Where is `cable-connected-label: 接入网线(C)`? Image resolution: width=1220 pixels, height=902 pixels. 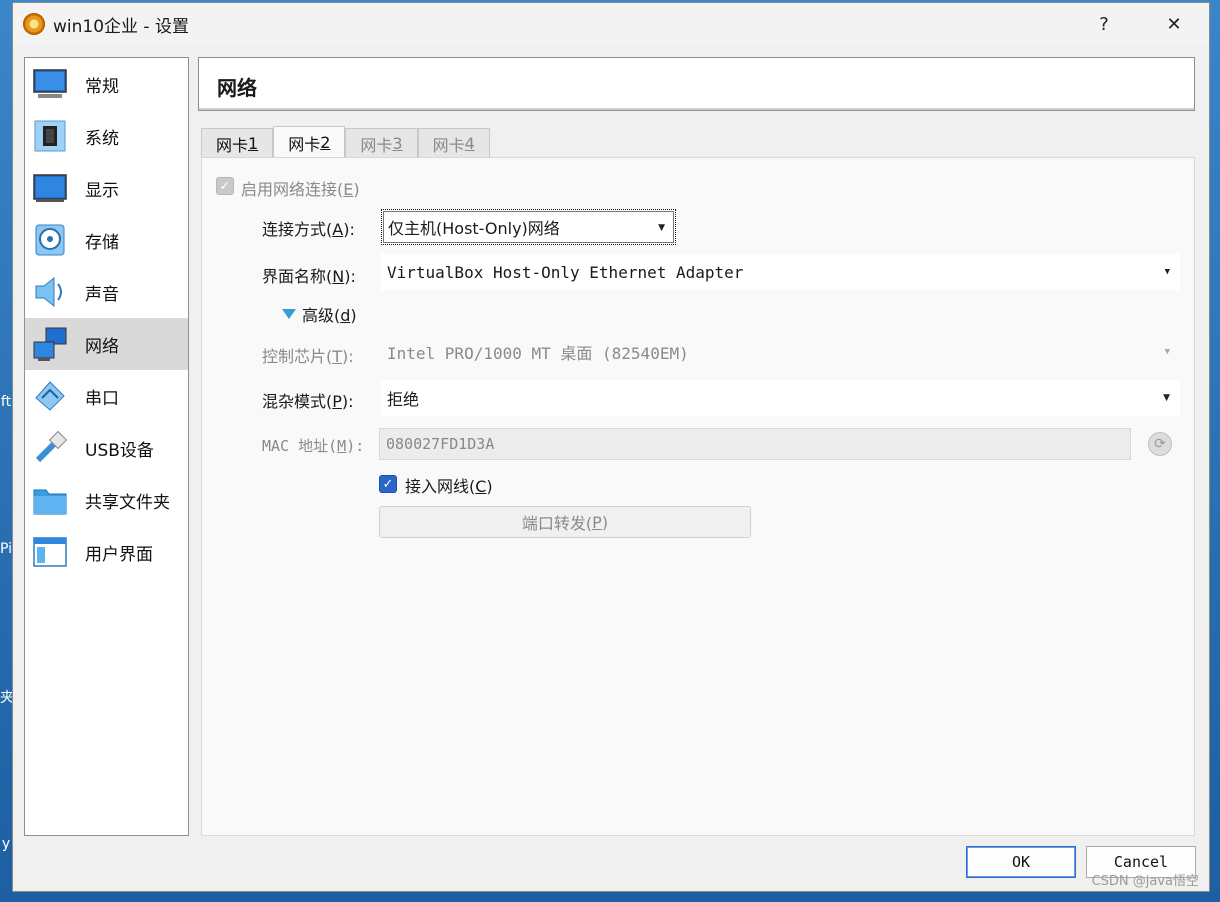 cable-connected-label: 接入网线(C) is located at coordinates (449, 486).